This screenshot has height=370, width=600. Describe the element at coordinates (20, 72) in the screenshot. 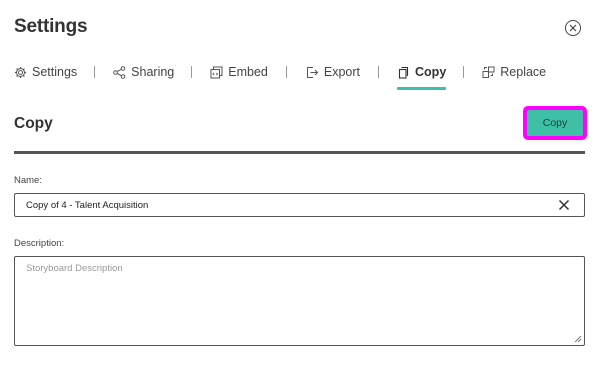

I see `gear-icon` at that location.